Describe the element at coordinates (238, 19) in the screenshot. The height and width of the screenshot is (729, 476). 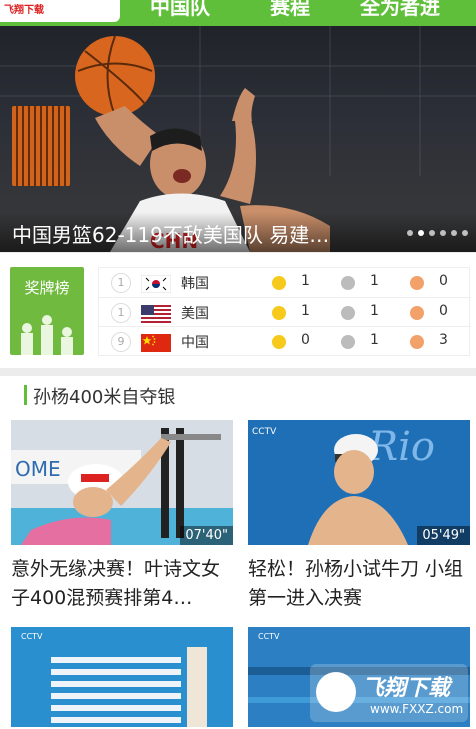
I see `top-nav: 飞翔下载 www.FXXZ.com 中国队 赛程 全为者进` at that location.